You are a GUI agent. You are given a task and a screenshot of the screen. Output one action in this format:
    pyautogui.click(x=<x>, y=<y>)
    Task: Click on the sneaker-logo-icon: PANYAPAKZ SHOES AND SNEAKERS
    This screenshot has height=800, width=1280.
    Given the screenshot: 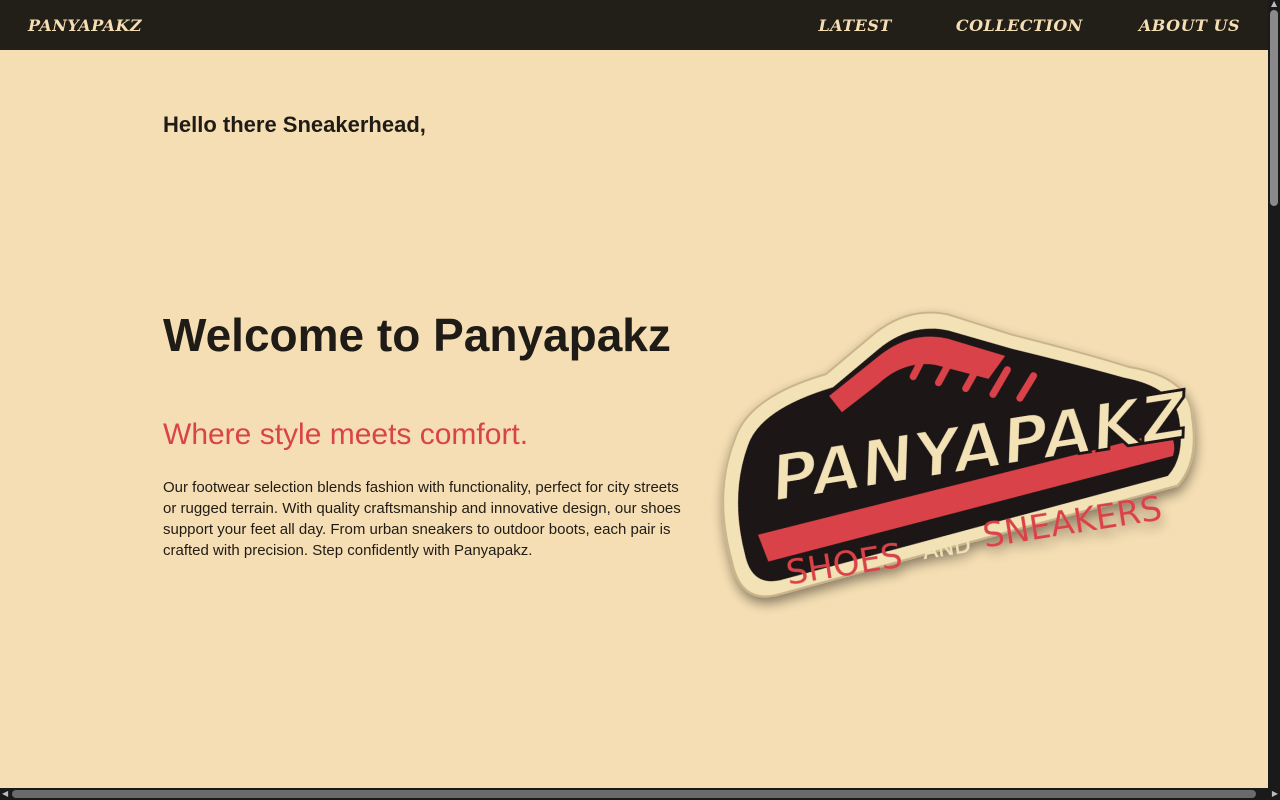 What is the action you would take?
    pyautogui.click(x=959, y=454)
    